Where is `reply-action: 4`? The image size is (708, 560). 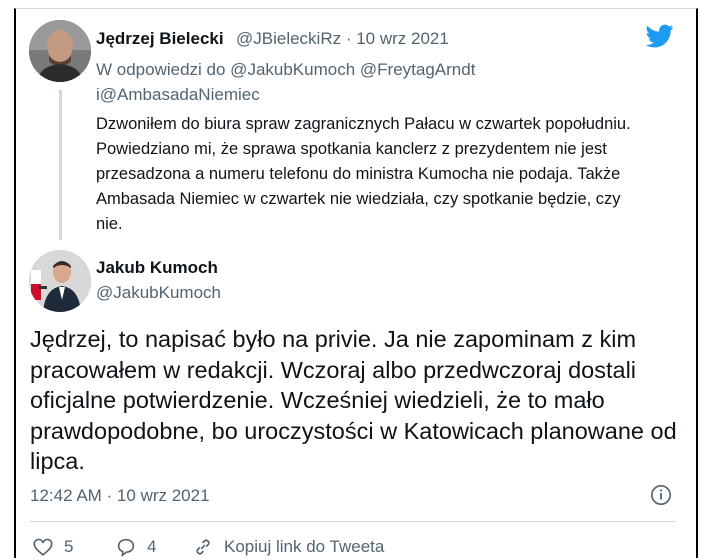 reply-action: 4 is located at coordinates (135, 547).